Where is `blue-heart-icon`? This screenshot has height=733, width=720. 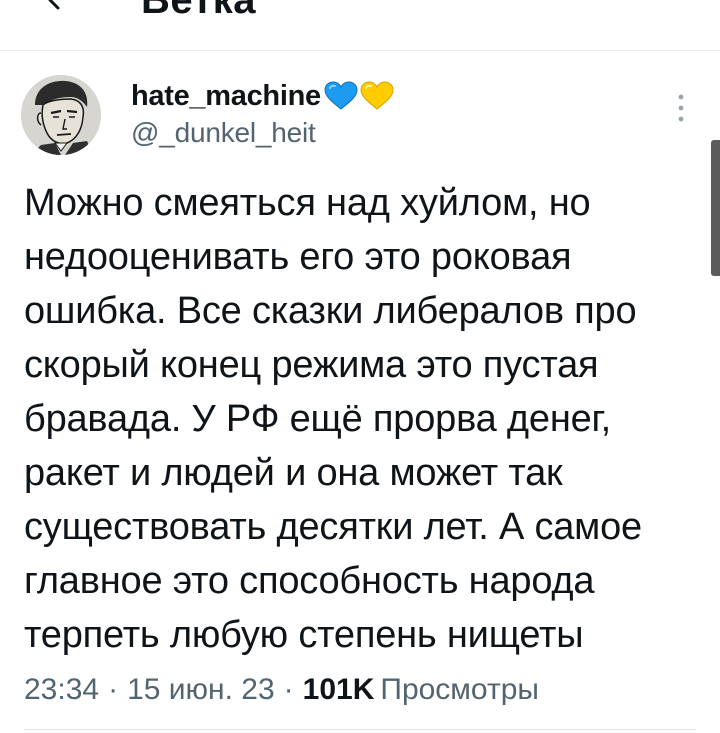 blue-heart-icon is located at coordinates (341, 95).